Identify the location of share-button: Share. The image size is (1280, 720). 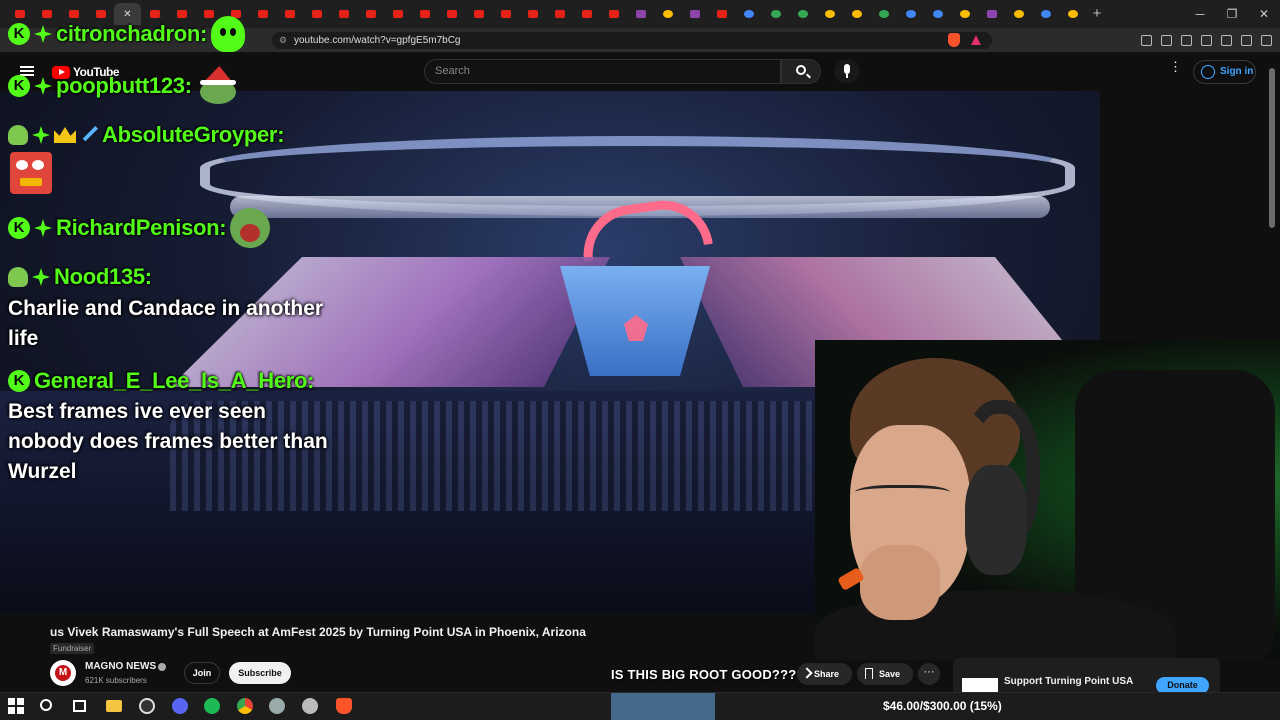
(824, 674).